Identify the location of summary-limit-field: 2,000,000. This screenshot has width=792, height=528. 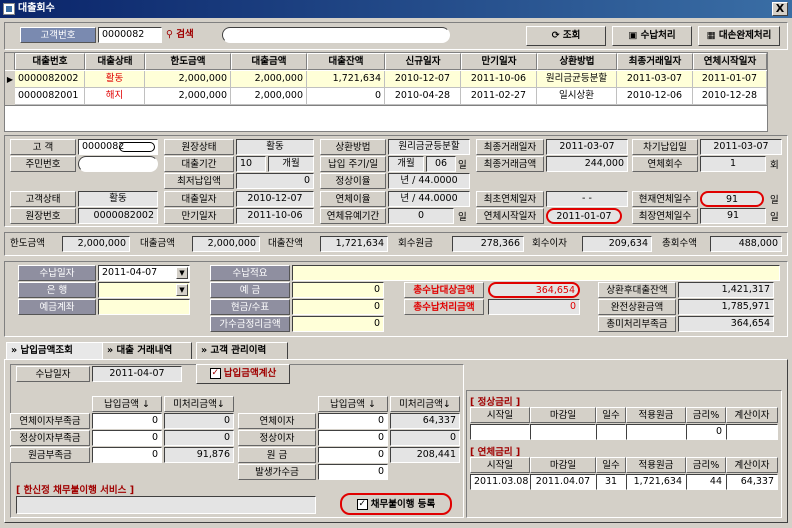
(96, 244).